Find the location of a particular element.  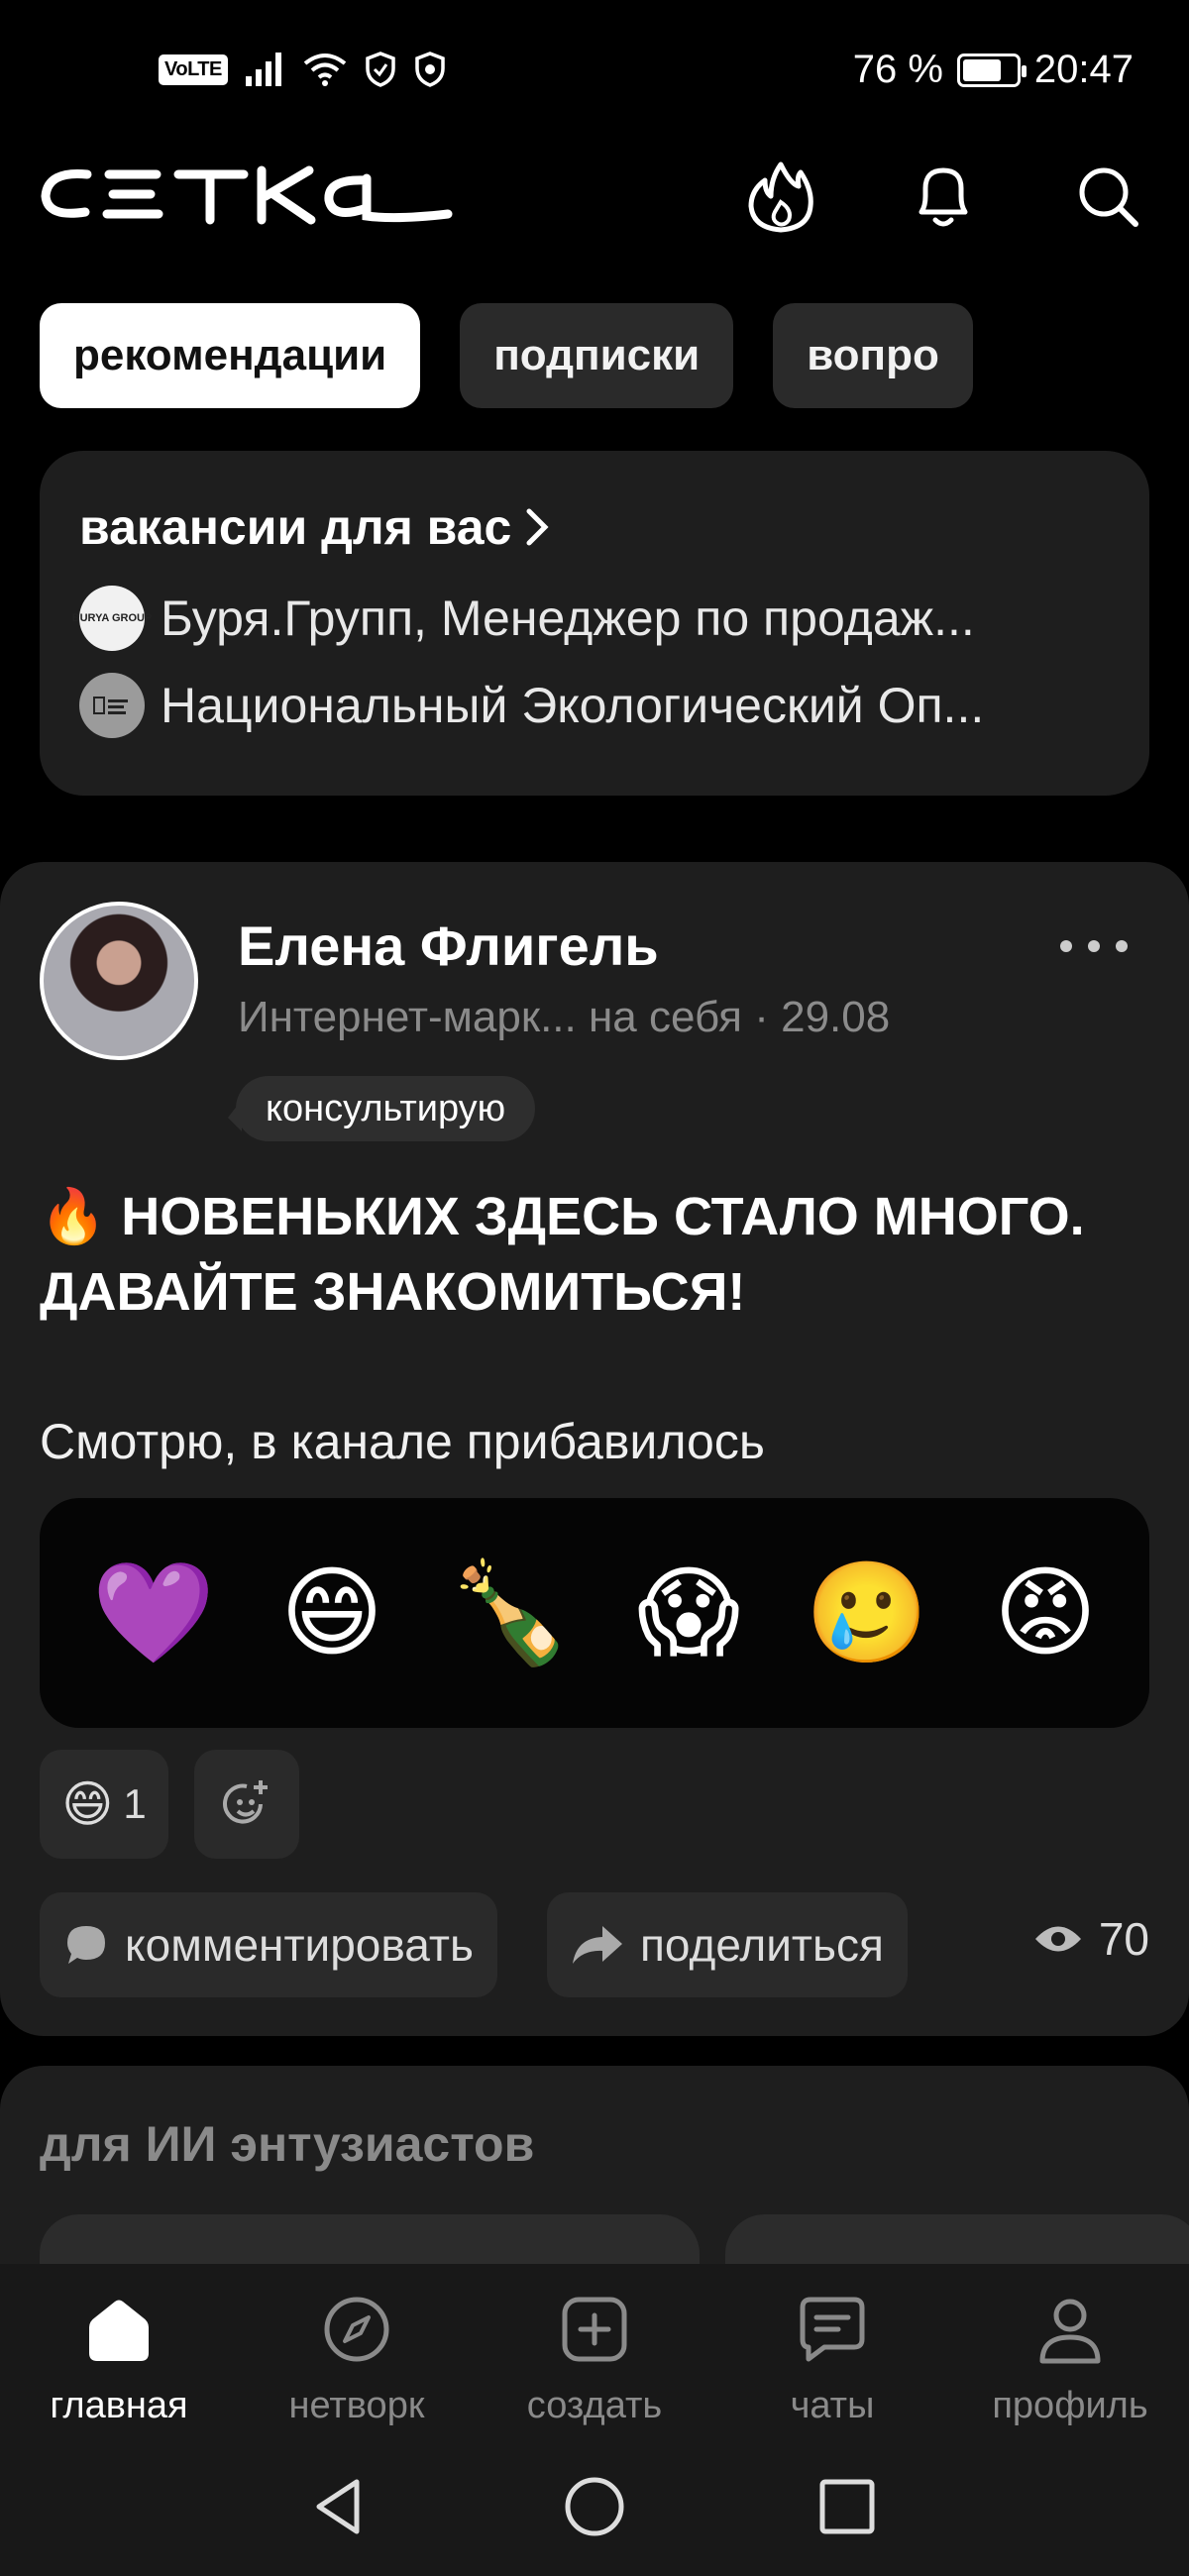

nav-profile: профиль is located at coordinates (1070, 2359).